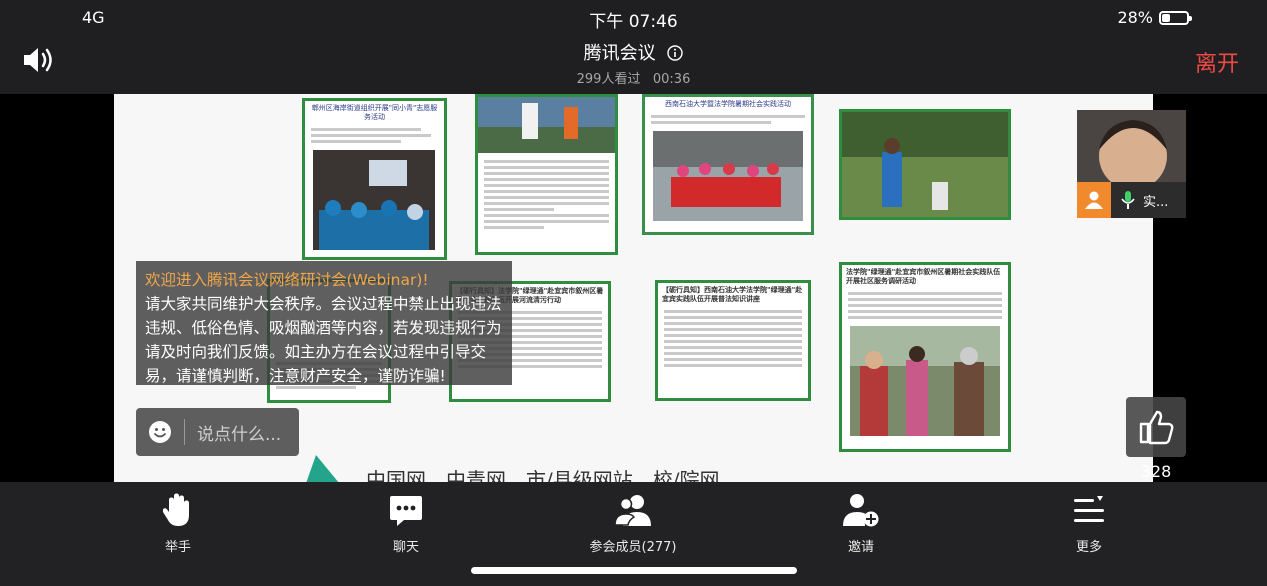  Describe the element at coordinates (634, 570) in the screenshot. I see `home-indicator` at that location.